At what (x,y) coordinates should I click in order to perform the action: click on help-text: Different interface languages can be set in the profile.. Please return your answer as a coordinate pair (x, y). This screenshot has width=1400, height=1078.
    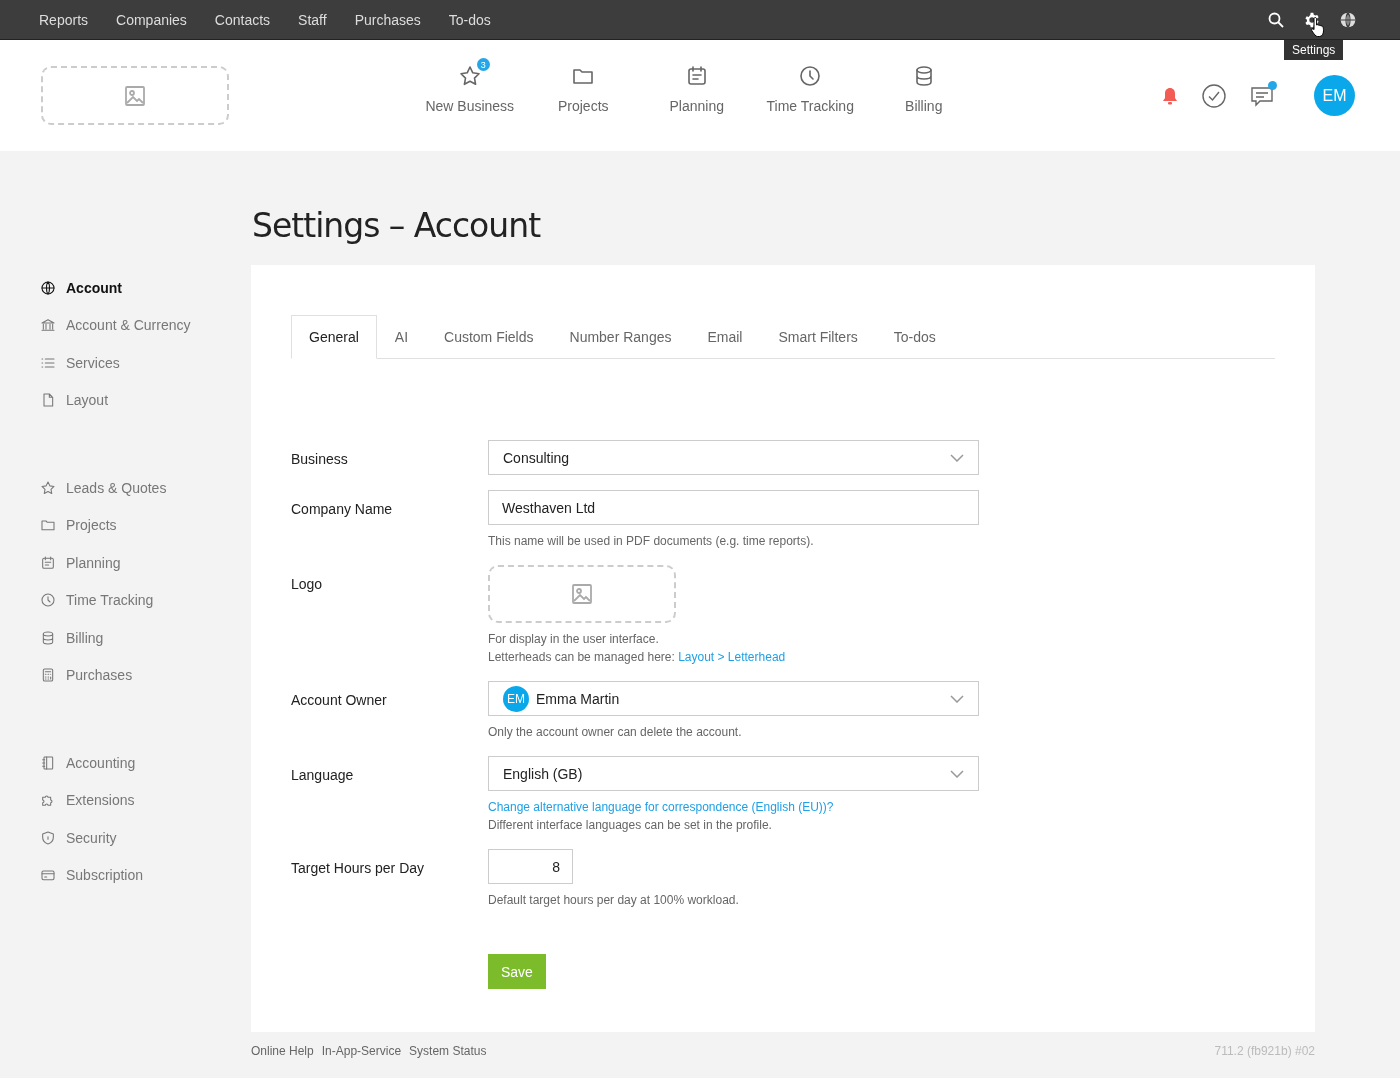
    Looking at the image, I should click on (630, 825).